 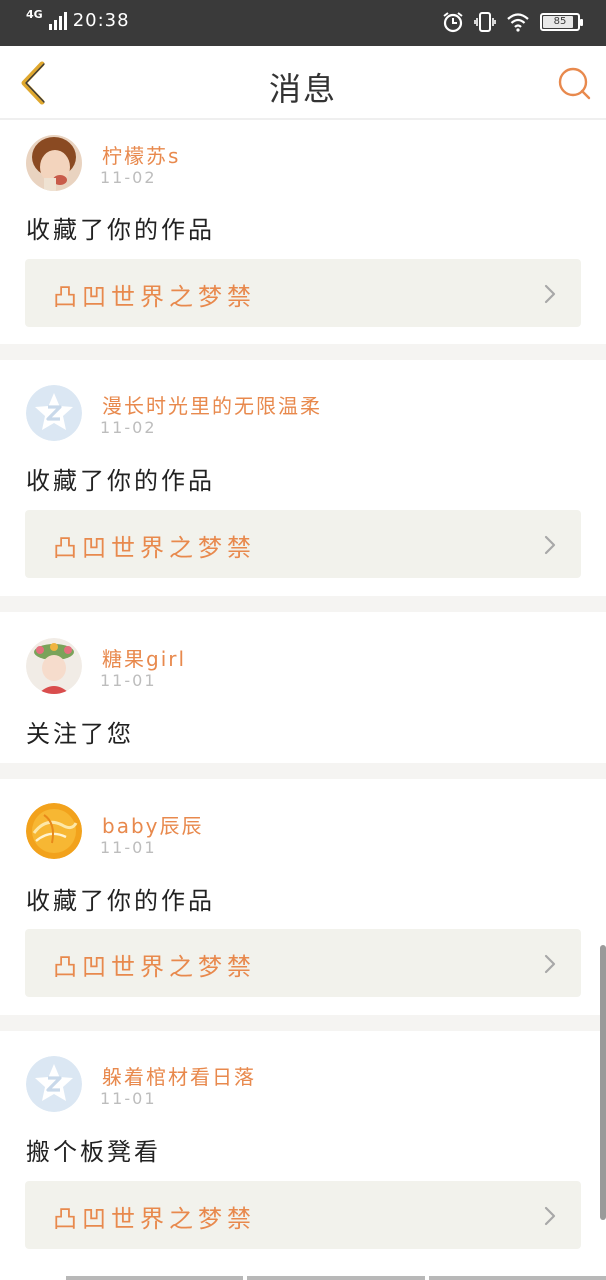 I want to click on network-type: 4G, so click(x=34, y=14).